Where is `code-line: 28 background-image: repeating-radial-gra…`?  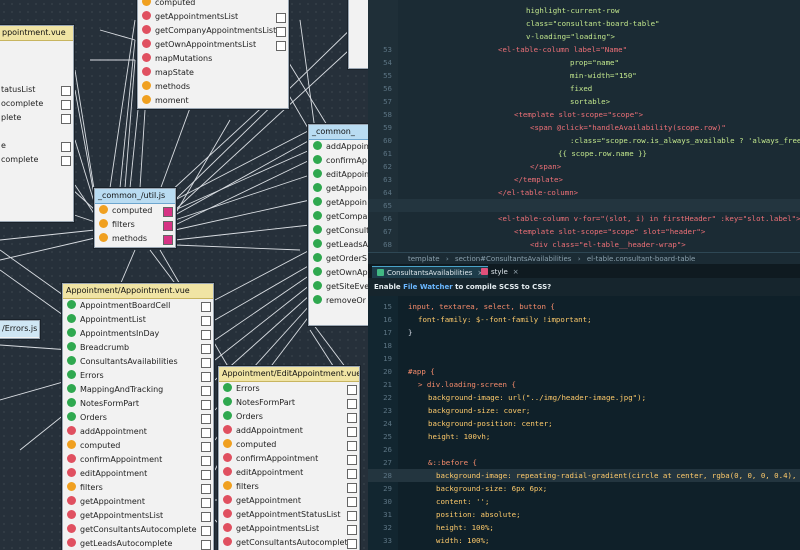 code-line: 28 background-image: repeating-radial-gra… is located at coordinates (584, 475).